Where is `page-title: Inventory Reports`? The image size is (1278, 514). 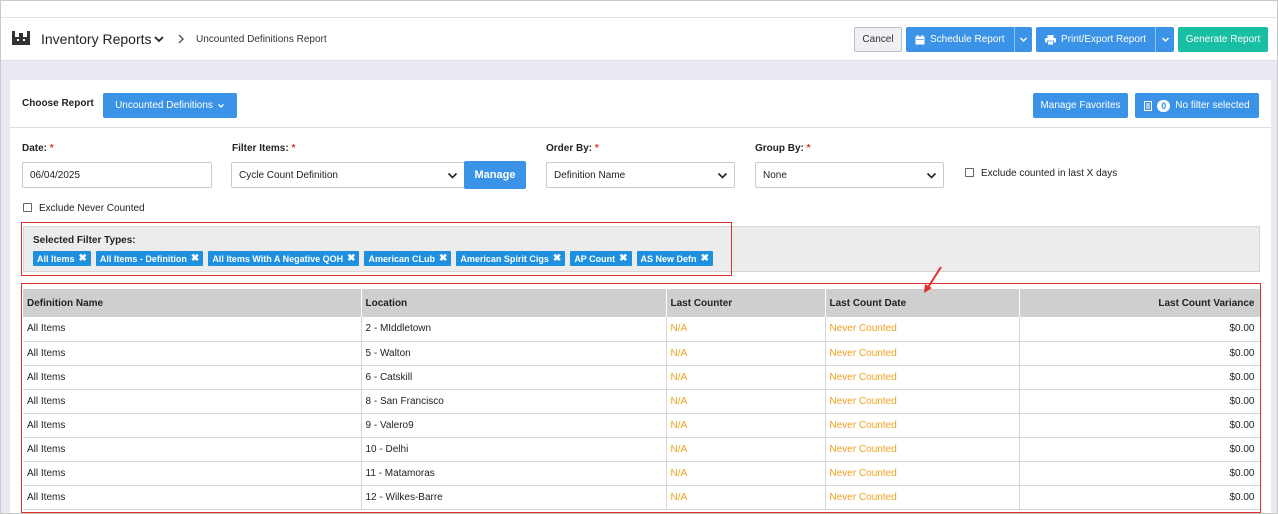 page-title: Inventory Reports is located at coordinates (96, 39).